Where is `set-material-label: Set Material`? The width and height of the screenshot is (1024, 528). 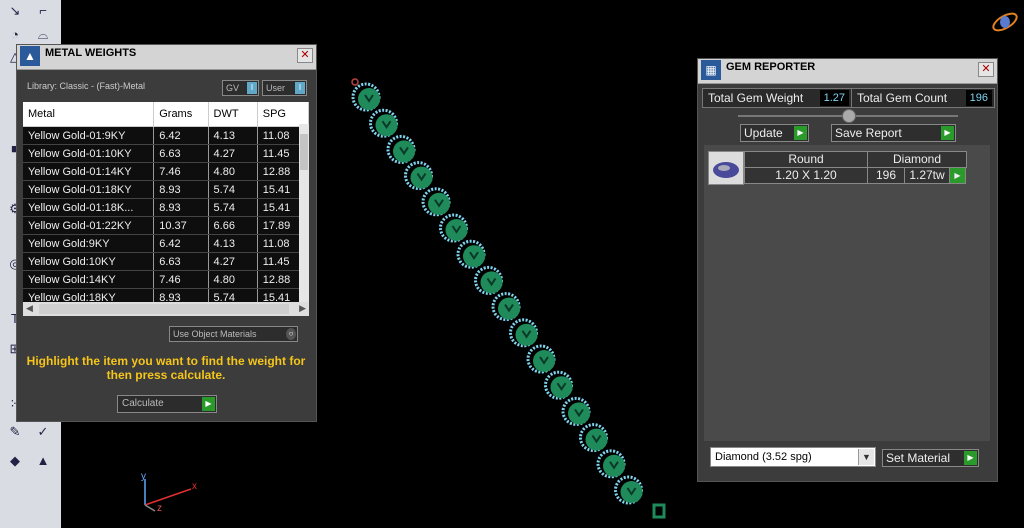 set-material-label: Set Material is located at coordinates (918, 458).